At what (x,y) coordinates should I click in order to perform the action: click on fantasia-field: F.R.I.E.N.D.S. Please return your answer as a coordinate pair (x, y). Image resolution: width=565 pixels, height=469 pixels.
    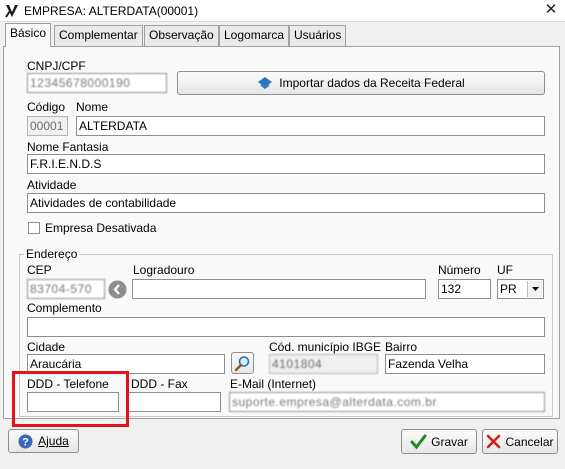
    Looking at the image, I should click on (286, 164).